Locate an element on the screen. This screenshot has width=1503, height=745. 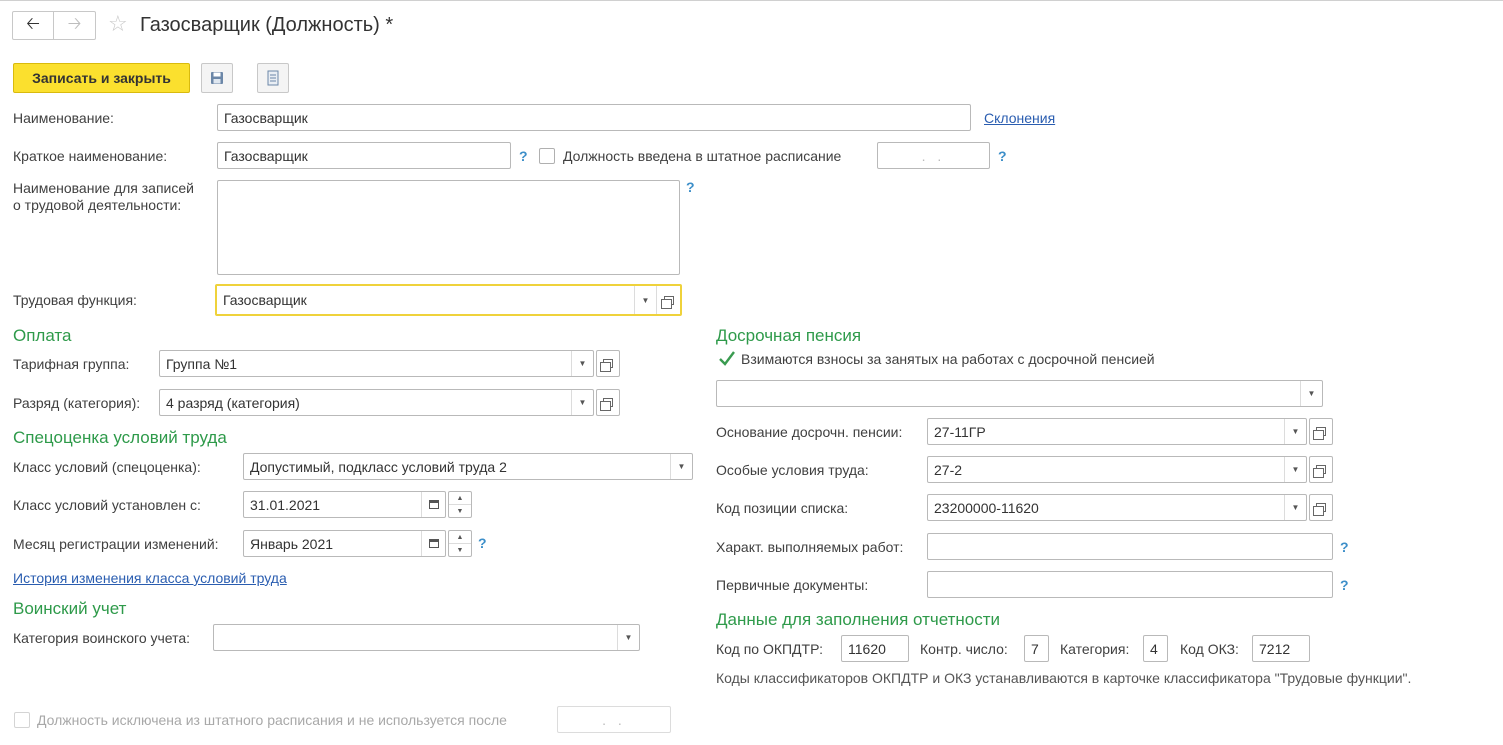
short-name-input: Газосварщик is located at coordinates (364, 155).